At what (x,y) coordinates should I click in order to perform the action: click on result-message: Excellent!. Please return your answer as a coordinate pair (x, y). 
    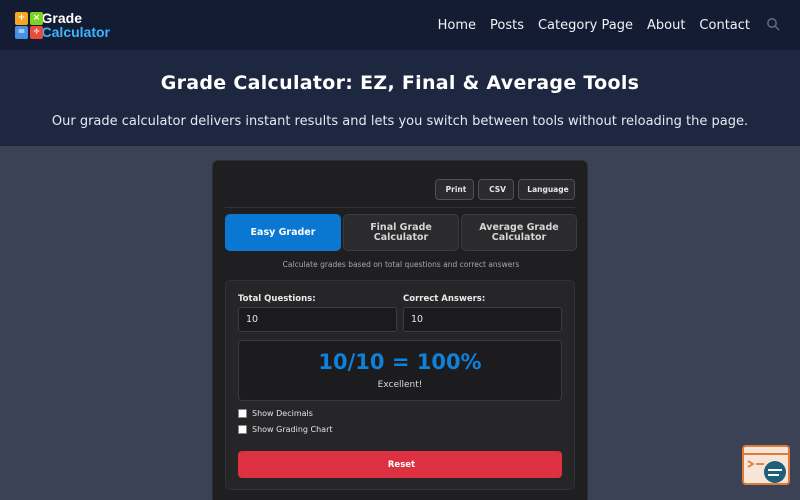
    Looking at the image, I should click on (400, 385).